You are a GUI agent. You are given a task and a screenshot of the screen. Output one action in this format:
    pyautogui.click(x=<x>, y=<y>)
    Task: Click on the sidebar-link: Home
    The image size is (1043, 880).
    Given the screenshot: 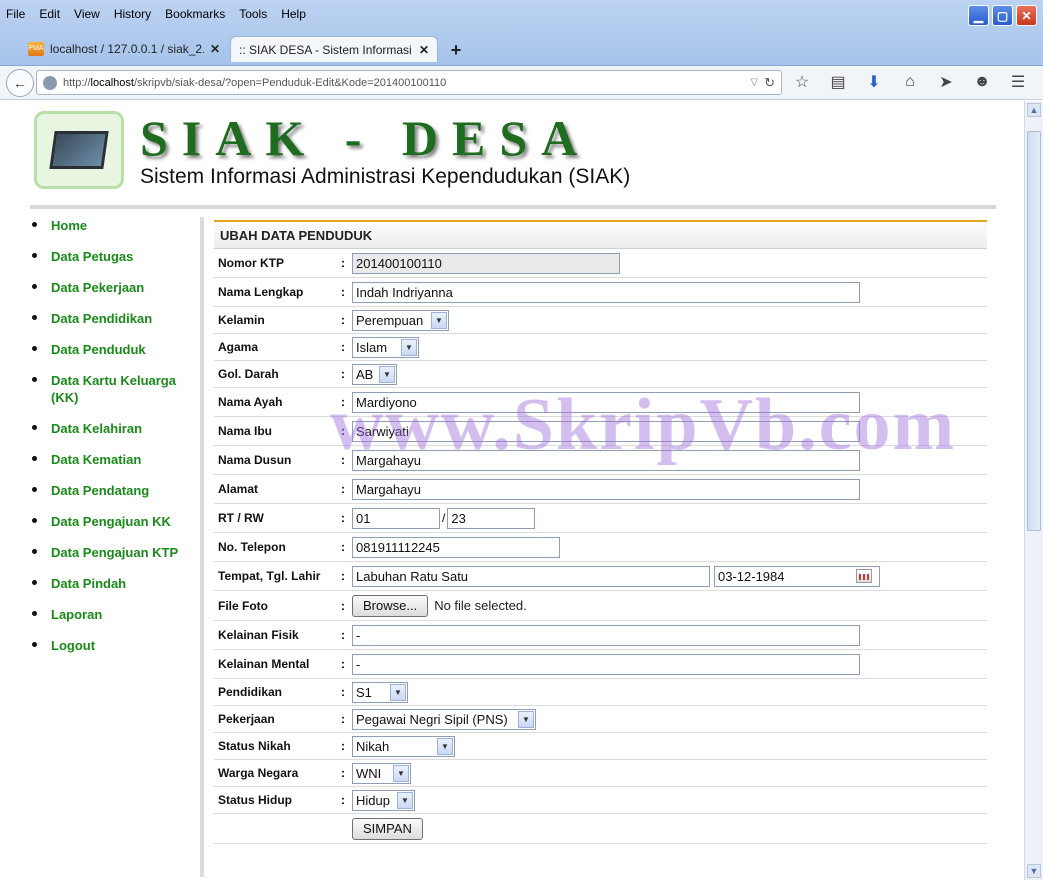 What is the action you would take?
    pyautogui.click(x=121, y=225)
    